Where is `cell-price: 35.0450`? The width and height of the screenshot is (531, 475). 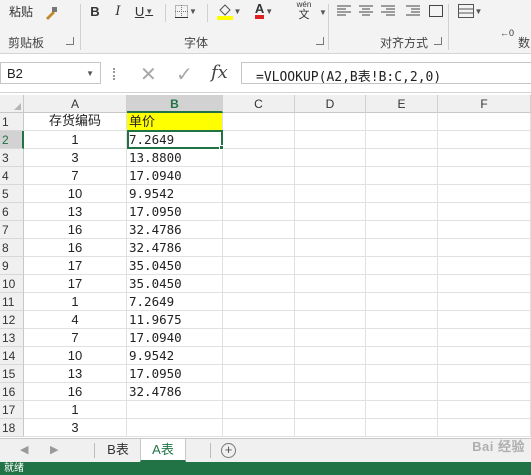
cell-price: 35.0450 is located at coordinates (175, 284).